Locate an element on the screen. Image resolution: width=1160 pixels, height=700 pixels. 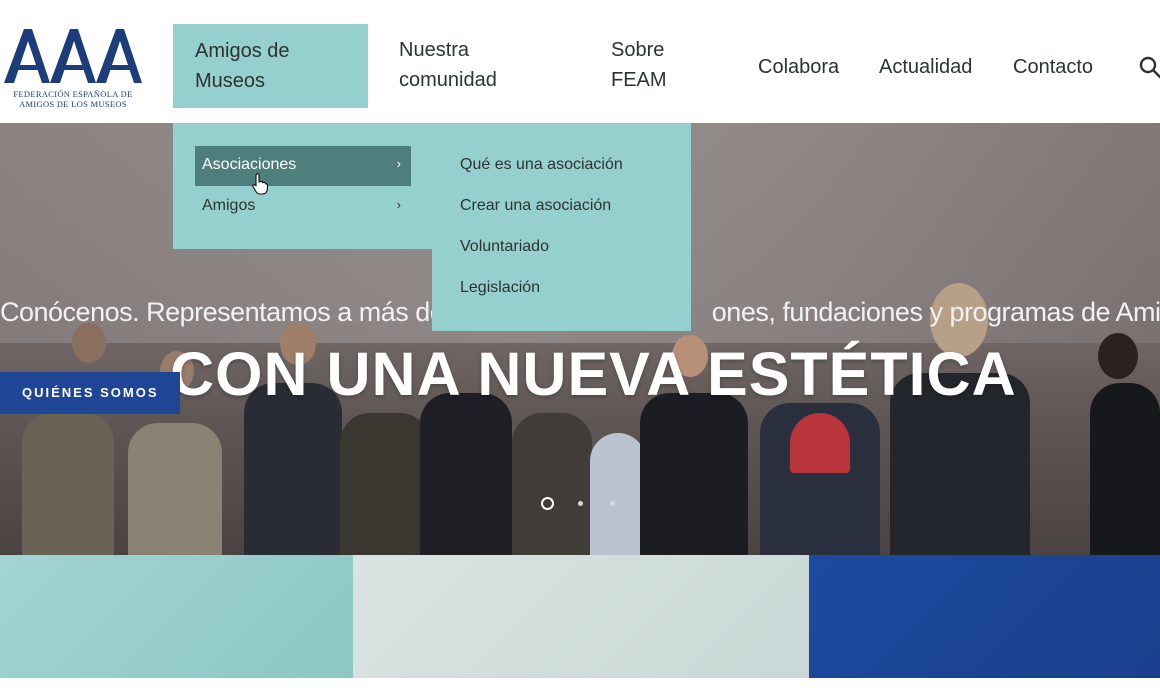
flyout-item-voluntariado: Voluntariado is located at coordinates (504, 247).